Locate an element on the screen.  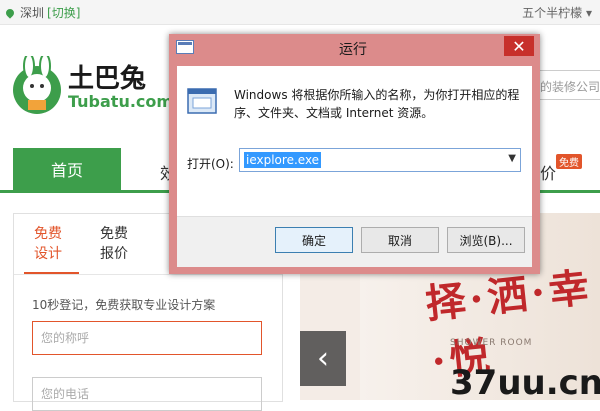
tab-free-design-label: 免费设计 is located at coordinates (48, 244).